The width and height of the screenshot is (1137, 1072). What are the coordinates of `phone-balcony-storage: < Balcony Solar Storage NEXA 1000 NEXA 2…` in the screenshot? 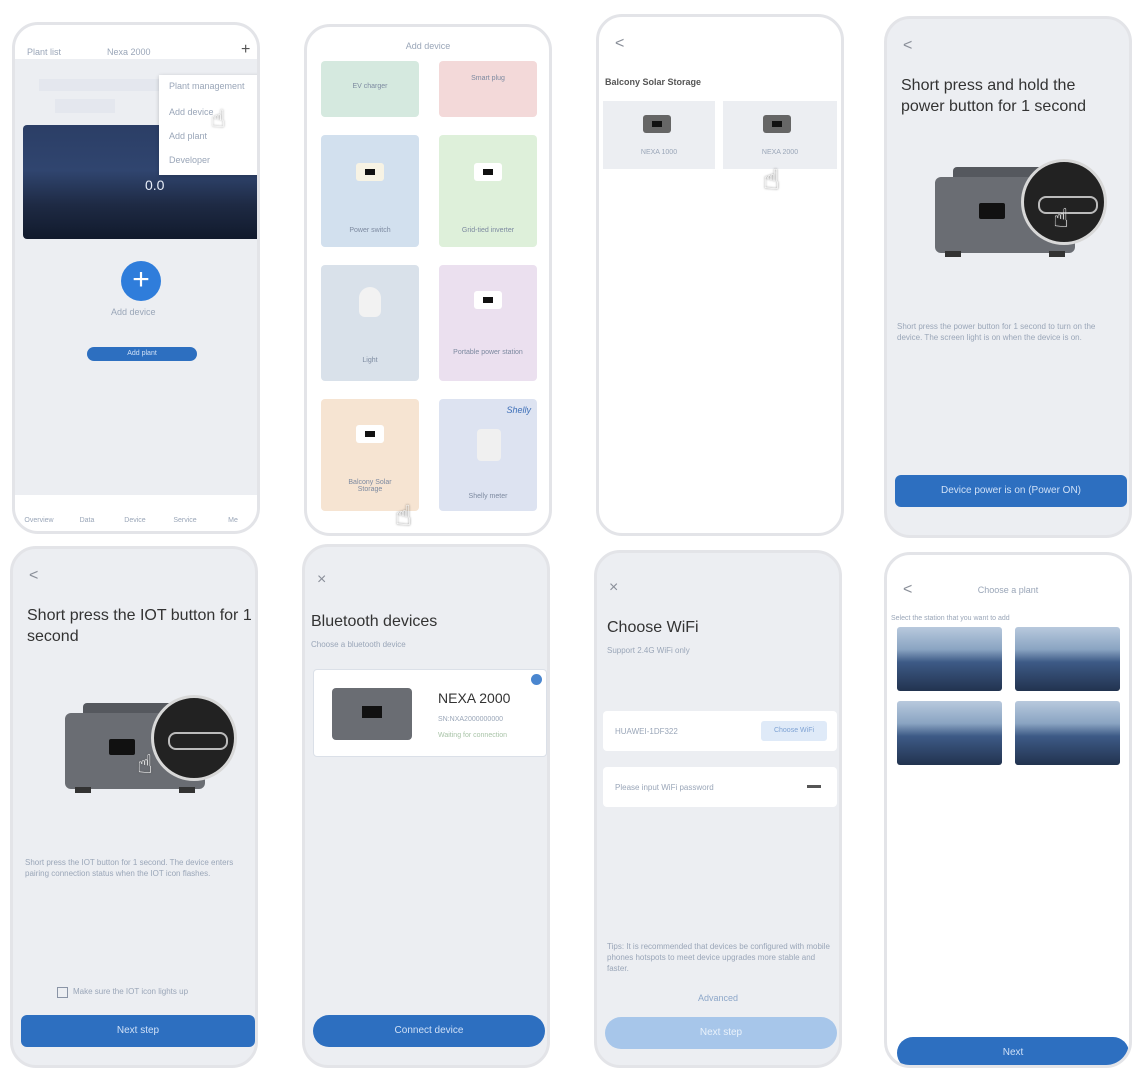 It's located at (720, 275).